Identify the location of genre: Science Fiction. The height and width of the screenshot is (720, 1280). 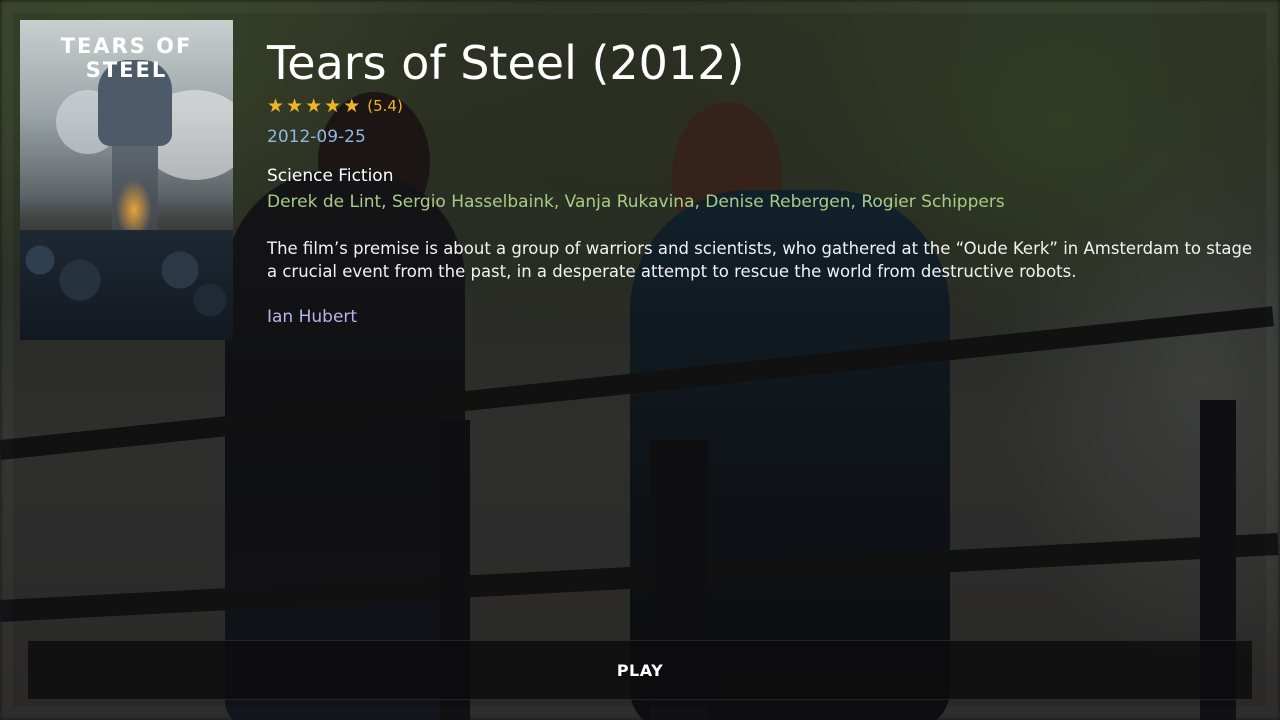
(330, 176).